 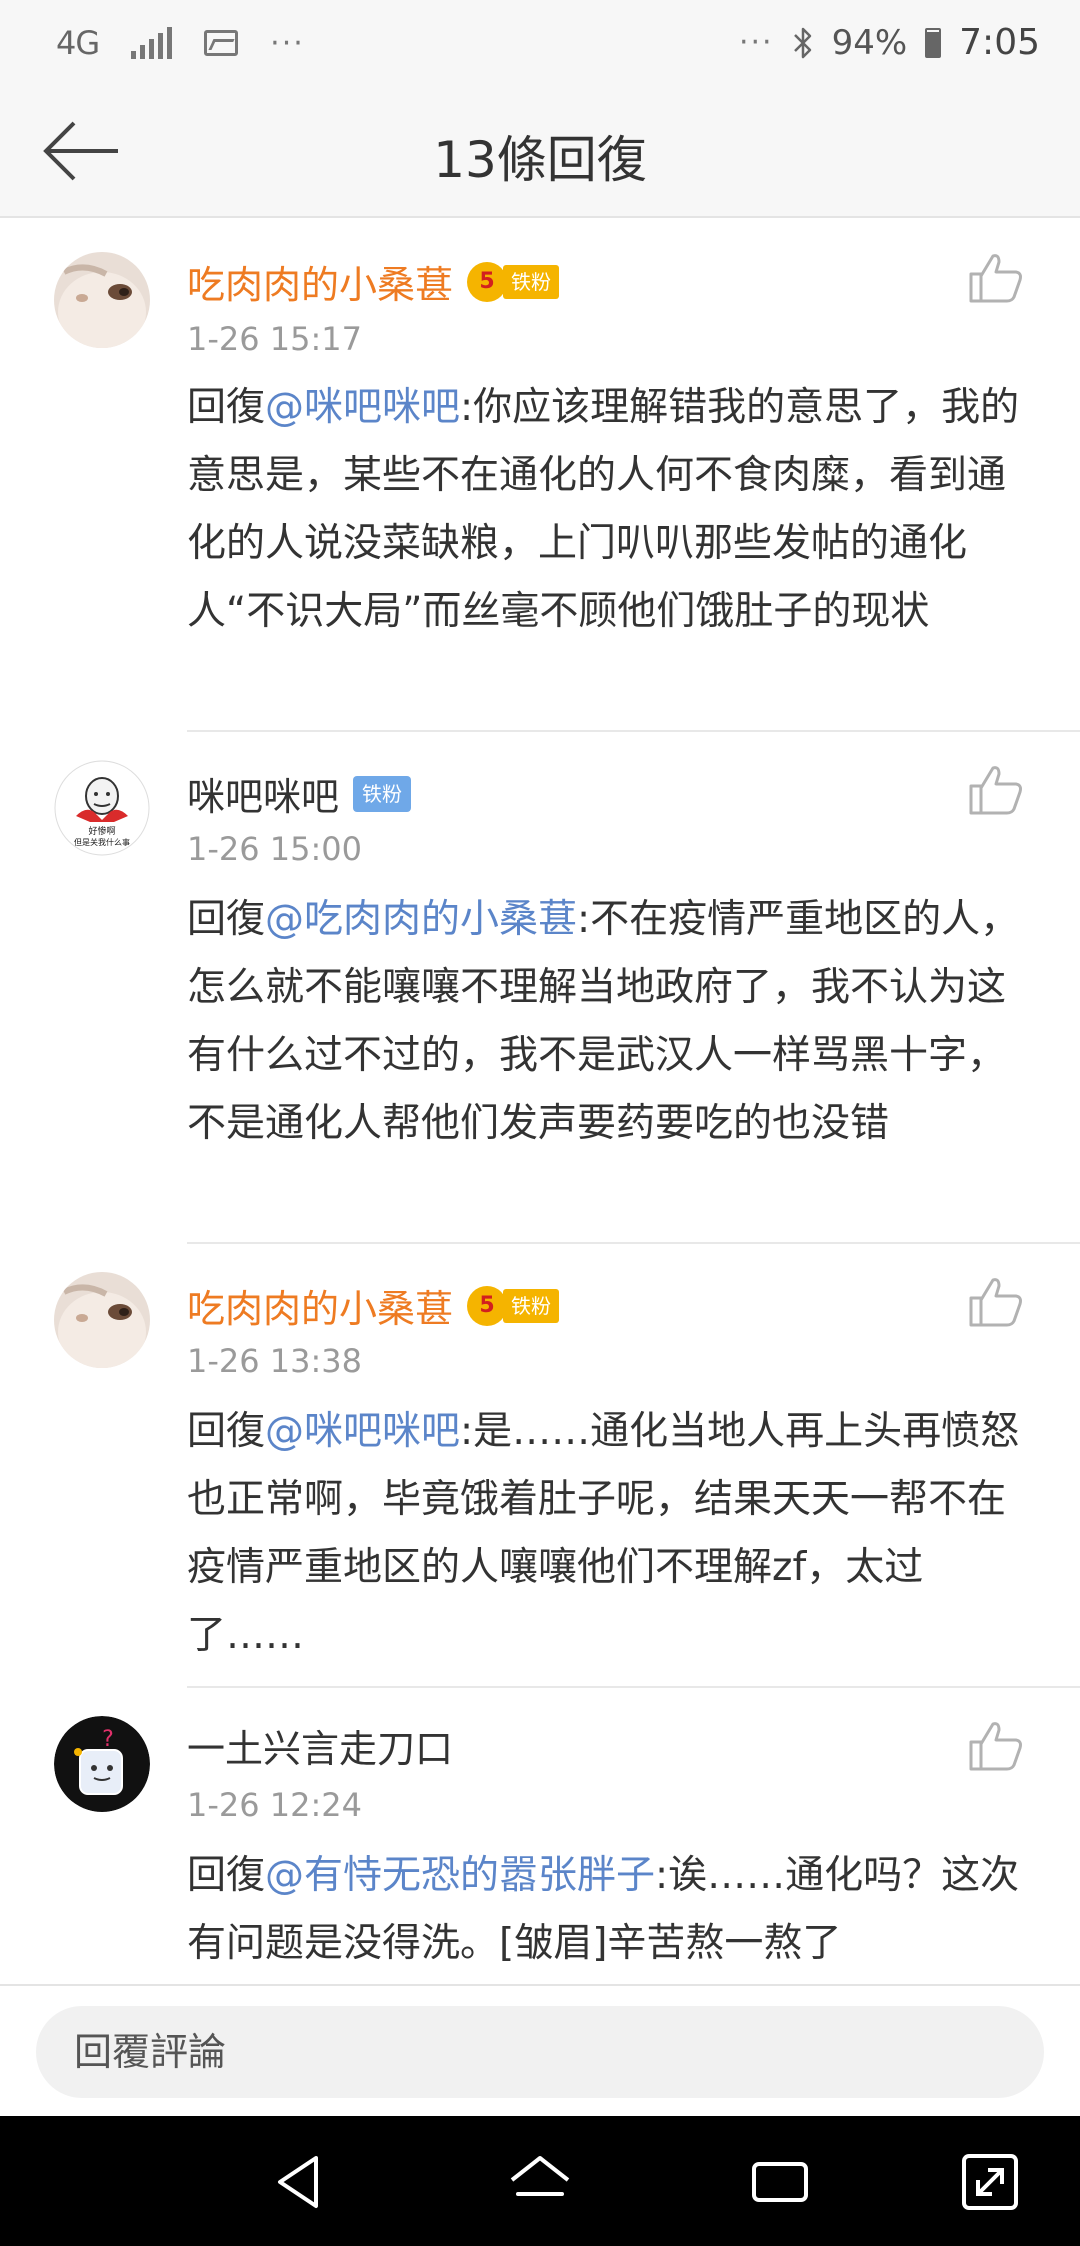 What do you see at coordinates (802, 42) in the screenshot?
I see `bluetooth-icon` at bounding box center [802, 42].